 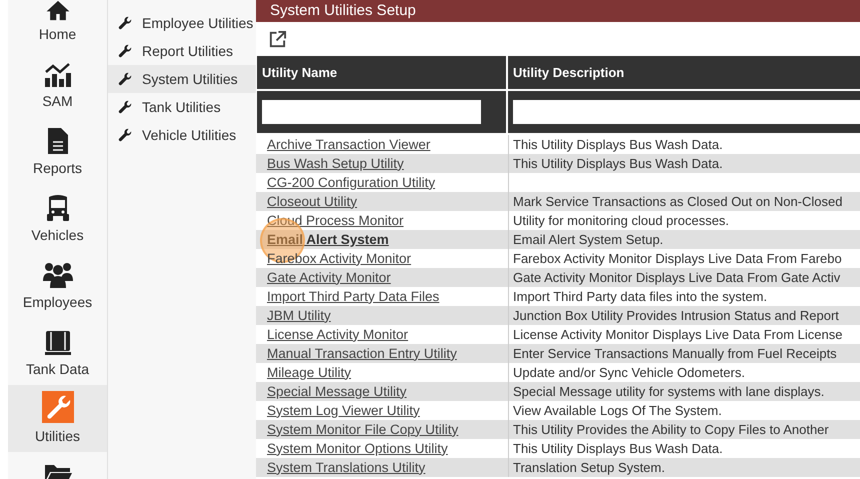 What do you see at coordinates (329, 277) in the screenshot?
I see `utility-link: Gate Activity Monitor` at bounding box center [329, 277].